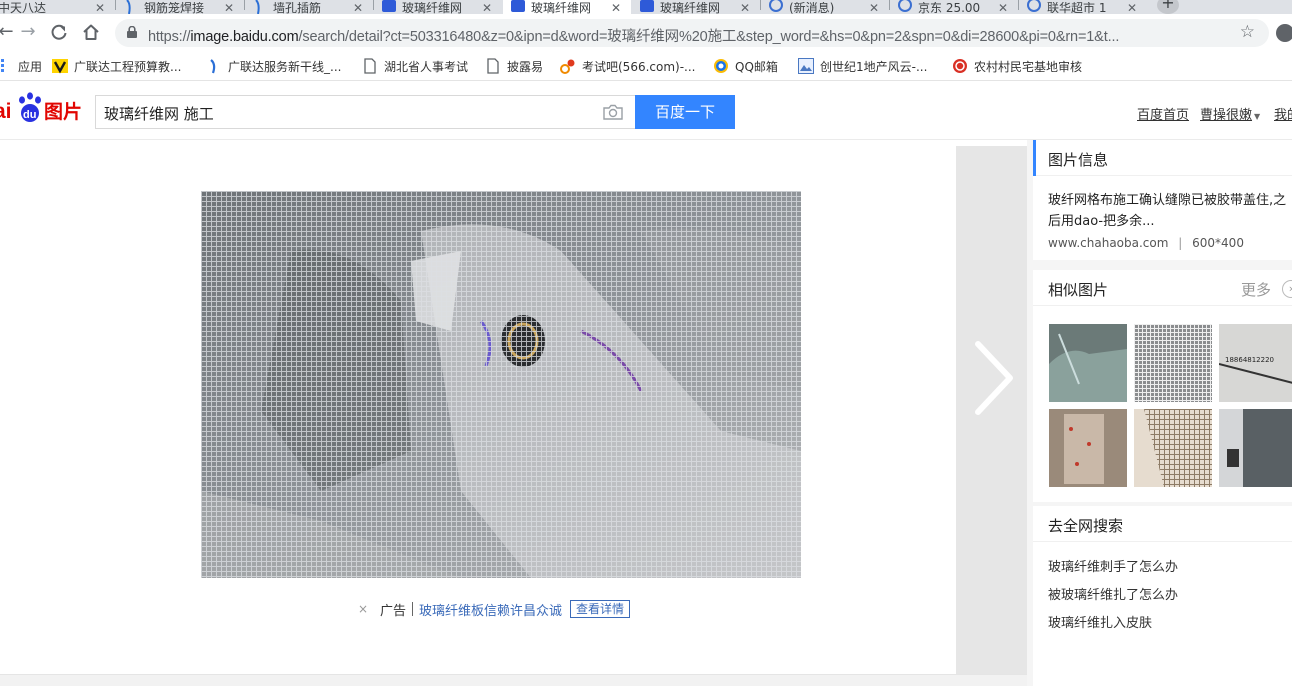 This screenshot has width=1292, height=686. What do you see at coordinates (1247, 32) in the screenshot?
I see `bookmark-star-icon: ☆` at bounding box center [1247, 32].